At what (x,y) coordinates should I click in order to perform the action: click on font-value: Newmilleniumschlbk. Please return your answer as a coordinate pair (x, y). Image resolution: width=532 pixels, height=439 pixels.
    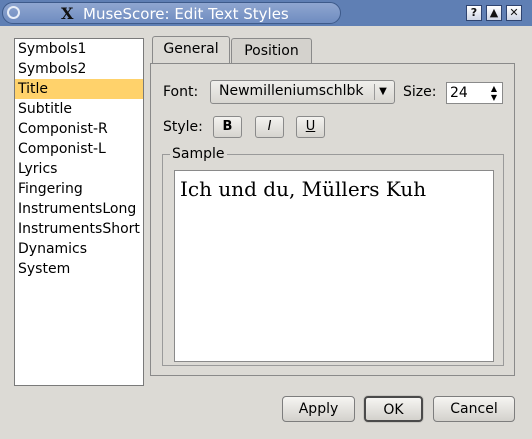
    Looking at the image, I should click on (291, 91).